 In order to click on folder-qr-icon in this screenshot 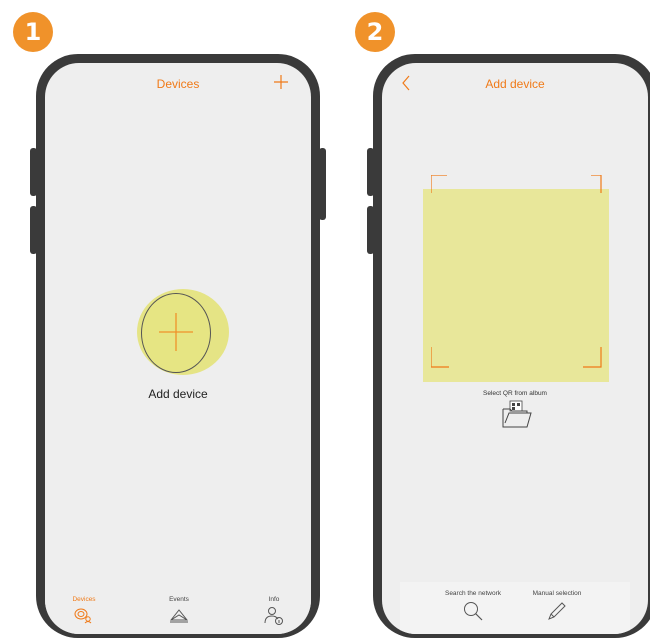, I will do `click(517, 414)`.